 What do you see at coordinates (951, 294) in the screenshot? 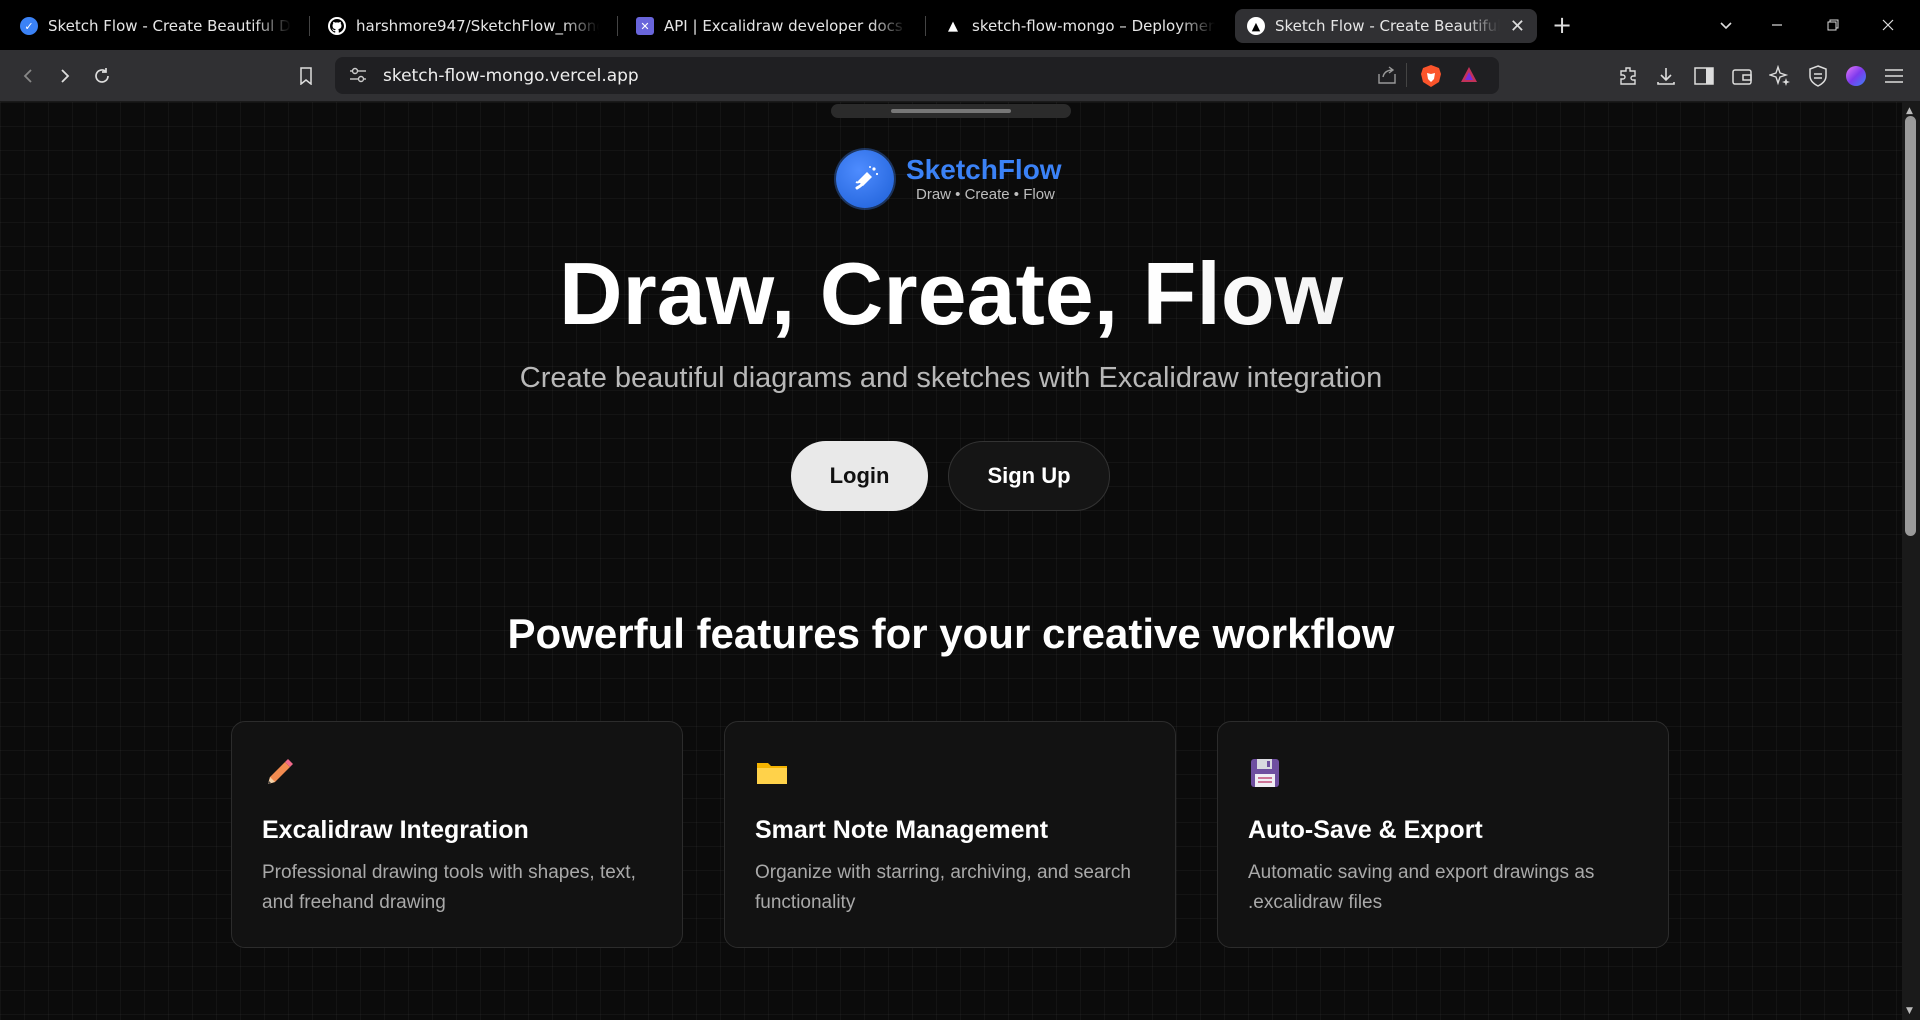
I see `hero-title: Draw, Create, Flow` at bounding box center [951, 294].